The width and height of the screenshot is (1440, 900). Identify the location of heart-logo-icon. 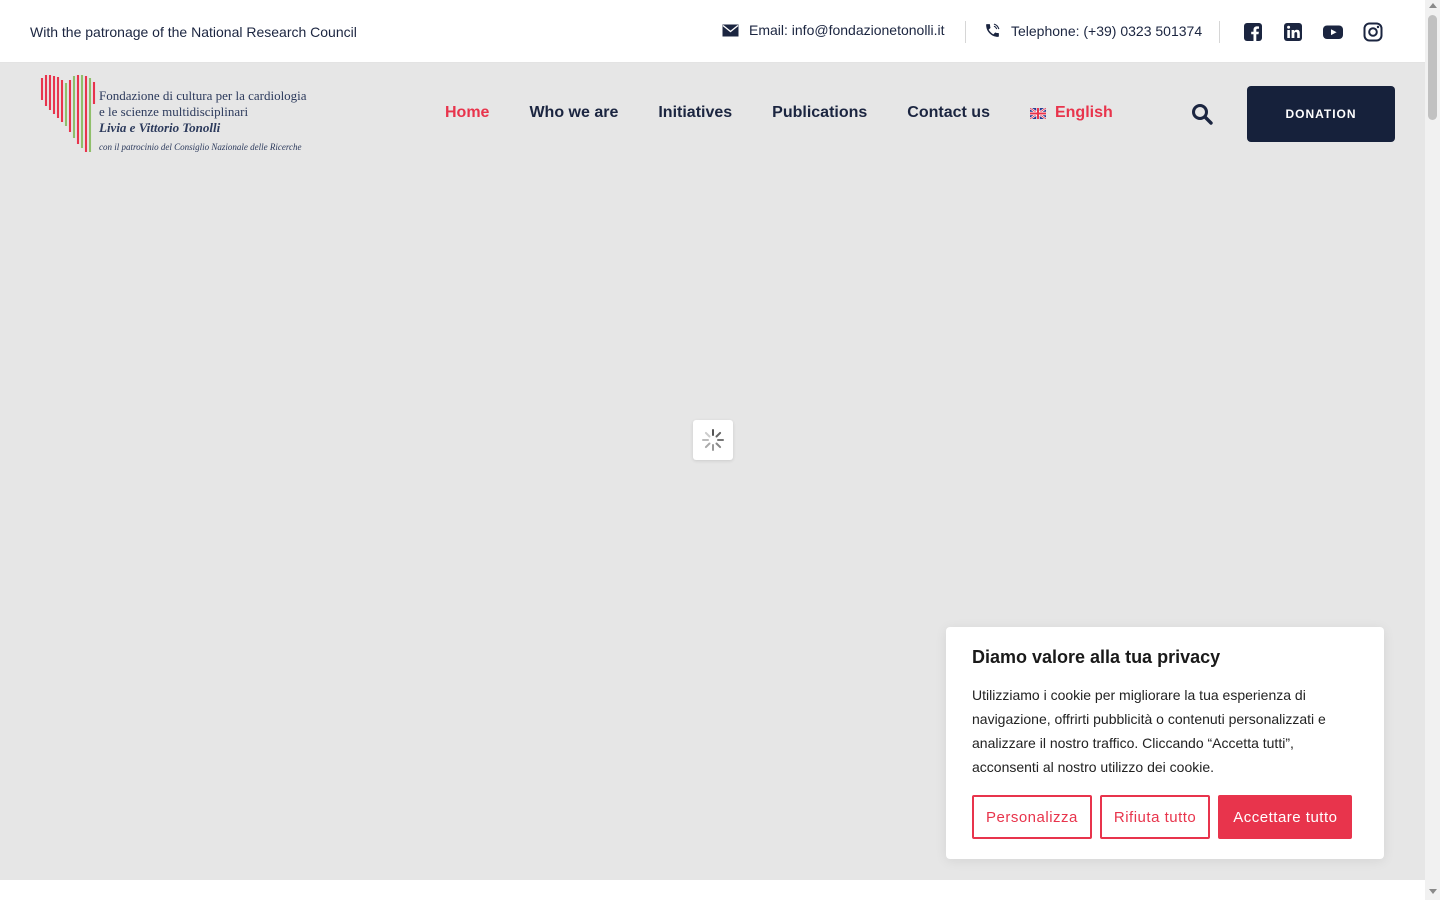
(68, 113).